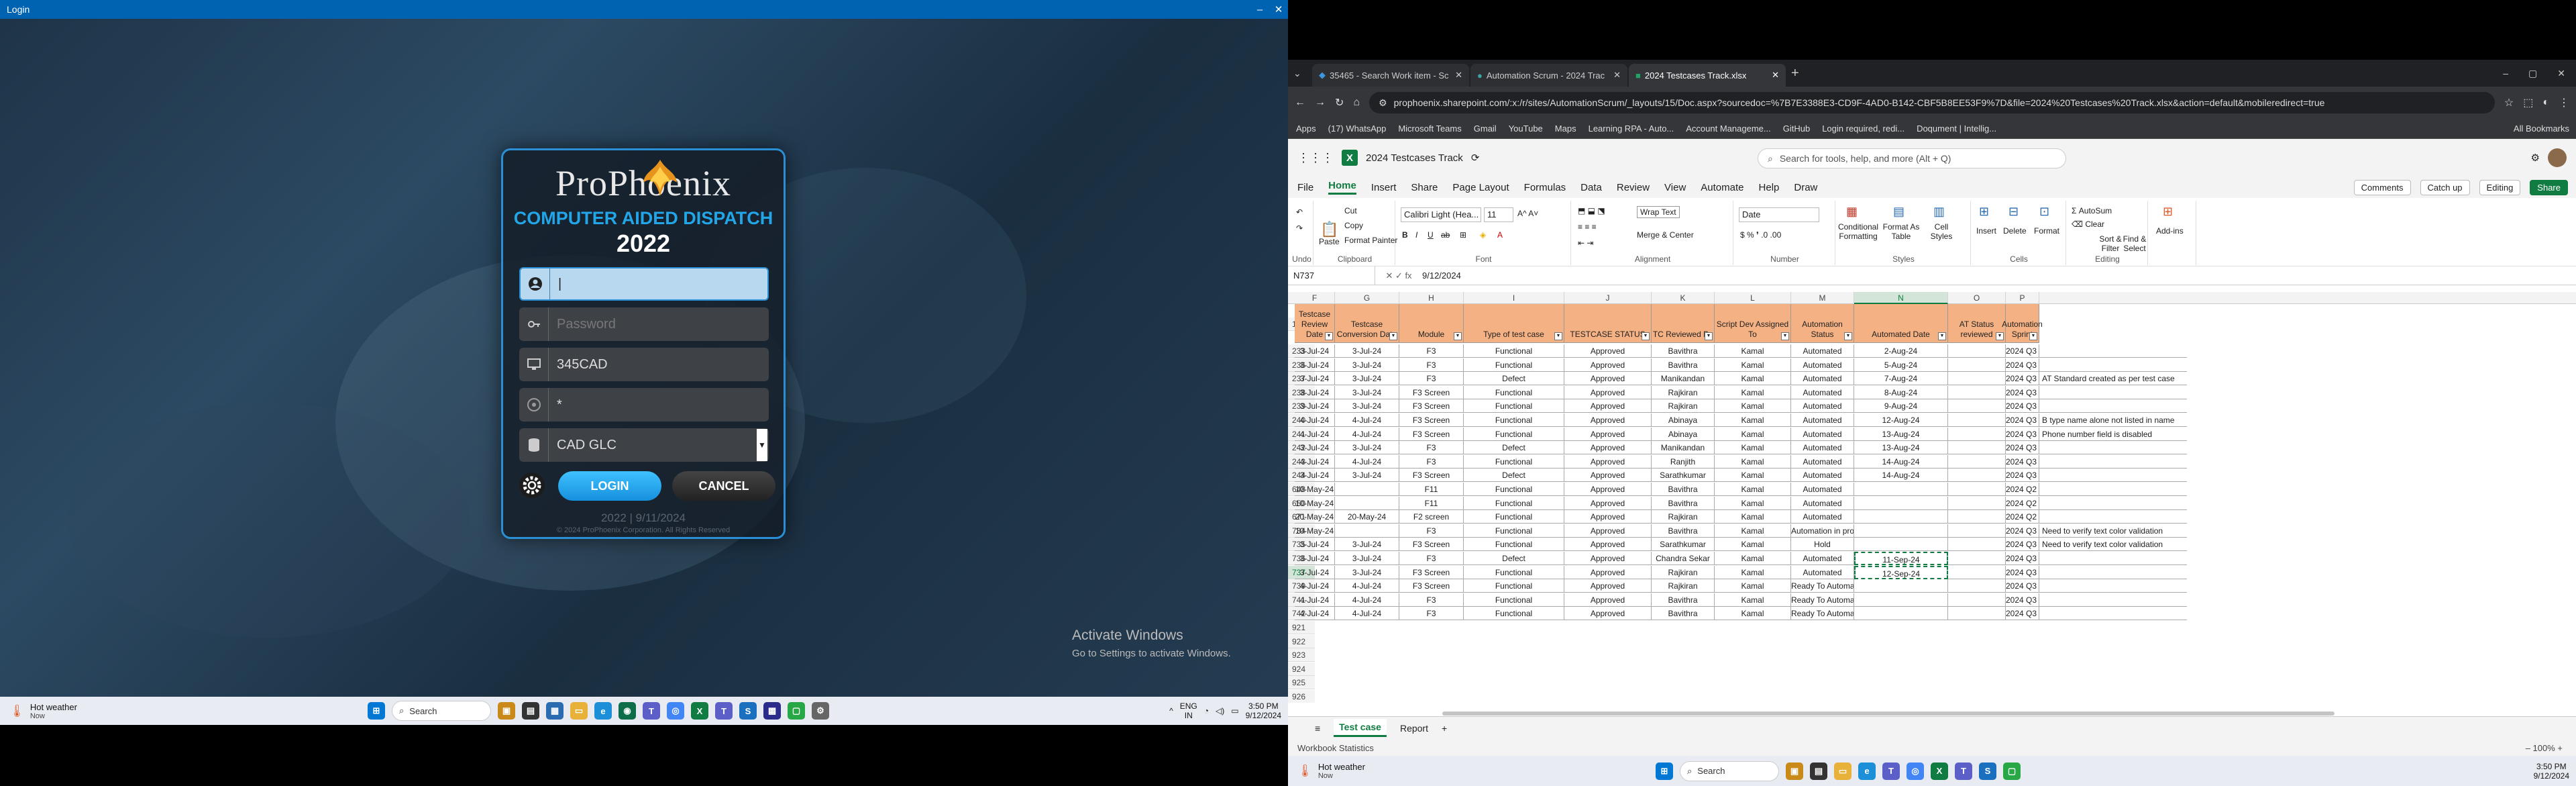 The height and width of the screenshot is (786, 2576). I want to click on table-cell: Ready To Automate, so click(1822, 614).